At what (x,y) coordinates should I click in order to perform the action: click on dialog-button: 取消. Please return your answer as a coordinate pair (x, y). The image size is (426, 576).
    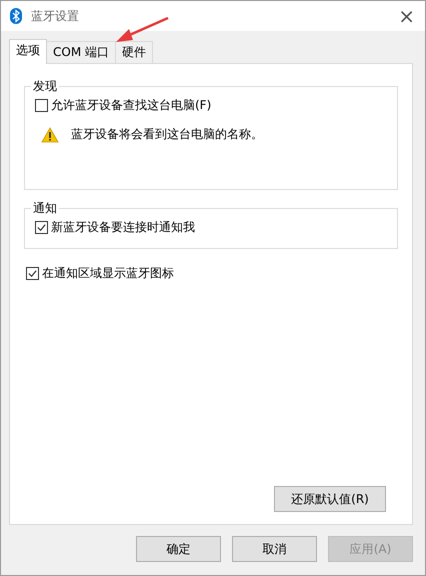
    Looking at the image, I should click on (274, 549).